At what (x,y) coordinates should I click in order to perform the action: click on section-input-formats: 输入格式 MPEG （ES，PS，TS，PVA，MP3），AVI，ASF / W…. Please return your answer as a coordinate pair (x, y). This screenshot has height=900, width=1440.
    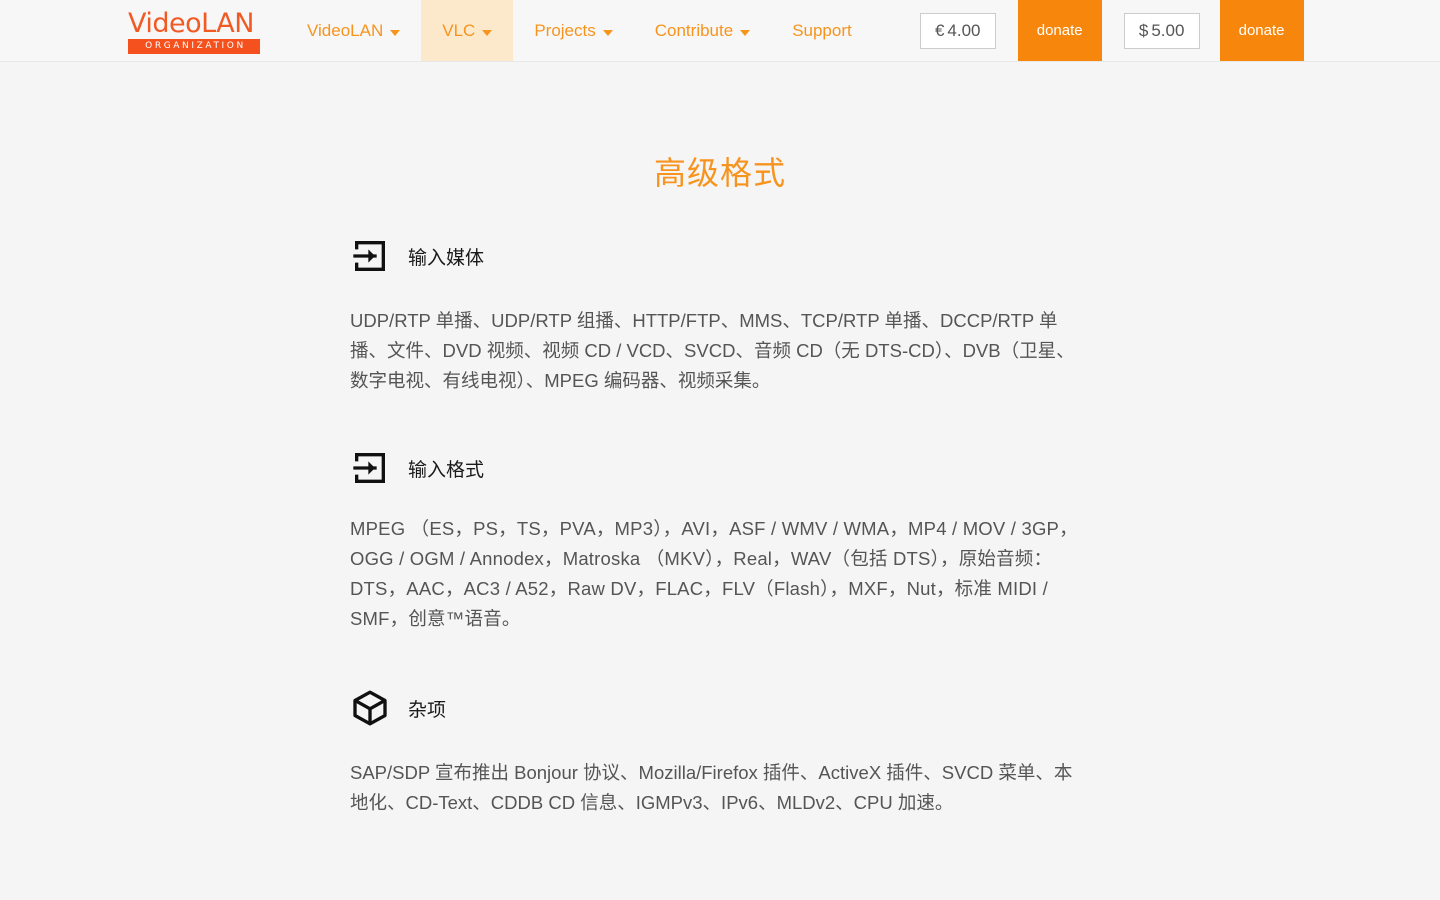
    Looking at the image, I should click on (720, 541).